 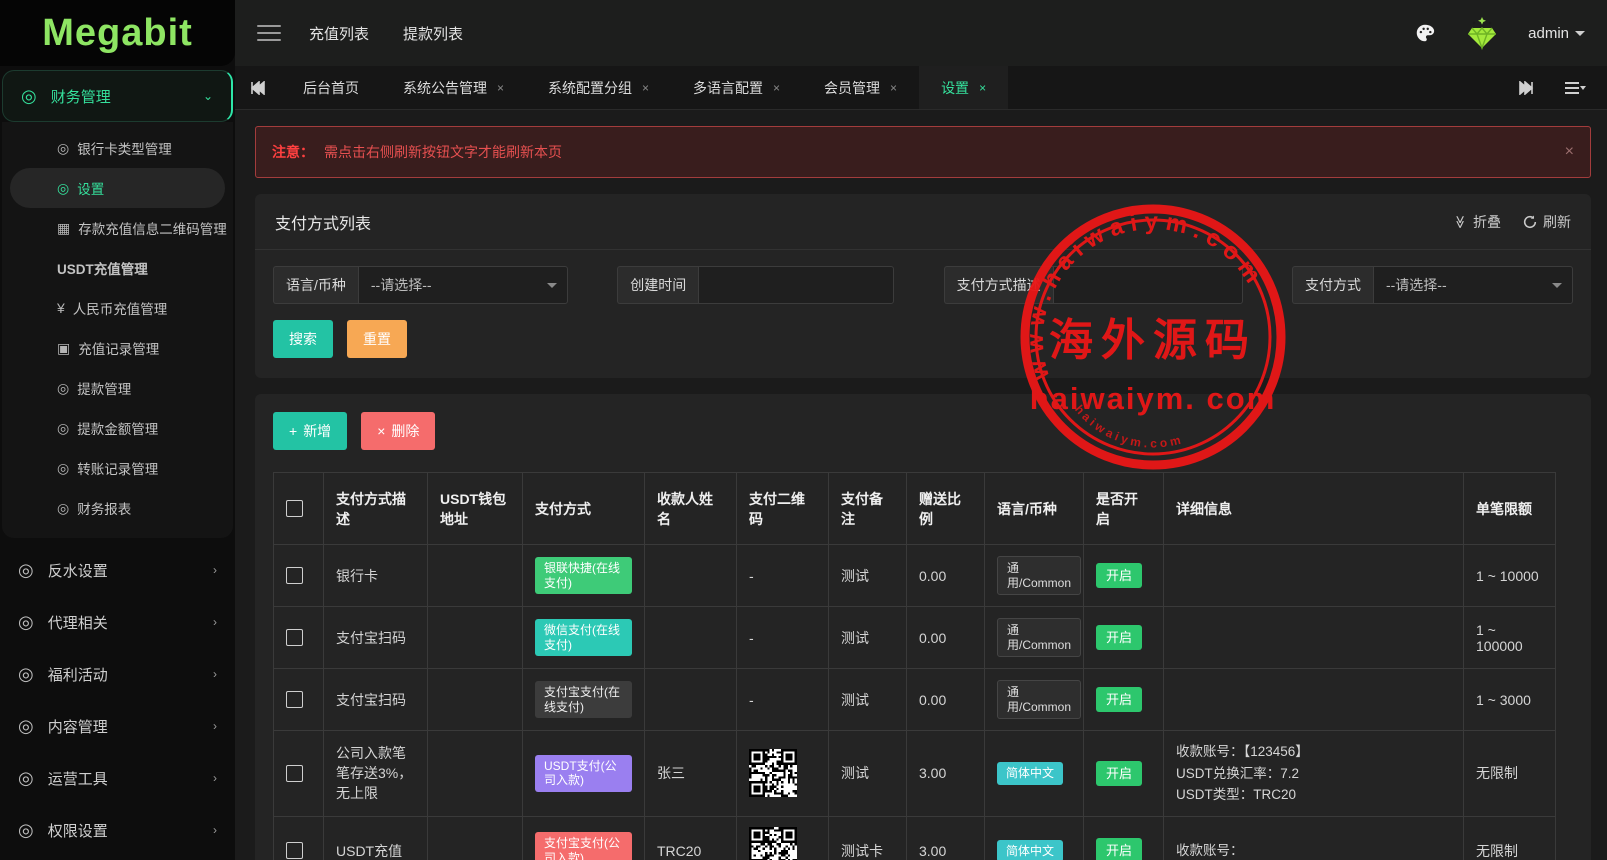 I want to click on tabs-menu-icon, so click(x=1575, y=88).